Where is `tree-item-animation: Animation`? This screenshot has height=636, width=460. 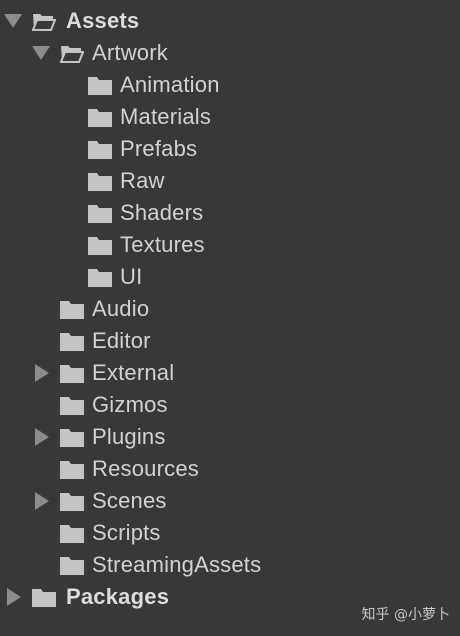
tree-item-animation: Animation is located at coordinates (230, 85).